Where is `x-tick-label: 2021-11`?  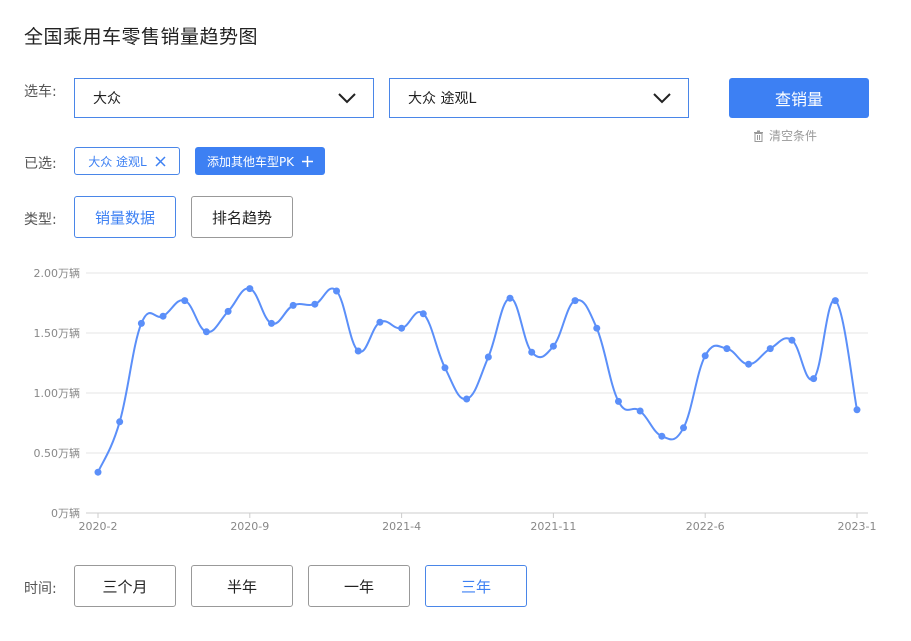
x-tick-label: 2021-11 is located at coordinates (553, 526).